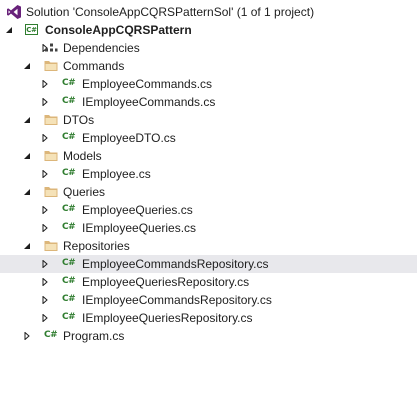 Image resolution: width=417 pixels, height=401 pixels. What do you see at coordinates (96, 246) in the screenshot?
I see `folder-label: Repositories` at bounding box center [96, 246].